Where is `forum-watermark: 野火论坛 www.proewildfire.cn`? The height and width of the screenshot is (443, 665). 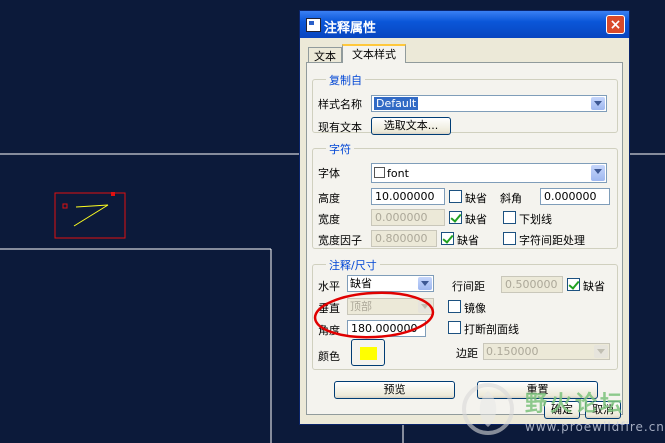 forum-watermark: 野火论坛 www.proewildfire.cn is located at coordinates (559, 409).